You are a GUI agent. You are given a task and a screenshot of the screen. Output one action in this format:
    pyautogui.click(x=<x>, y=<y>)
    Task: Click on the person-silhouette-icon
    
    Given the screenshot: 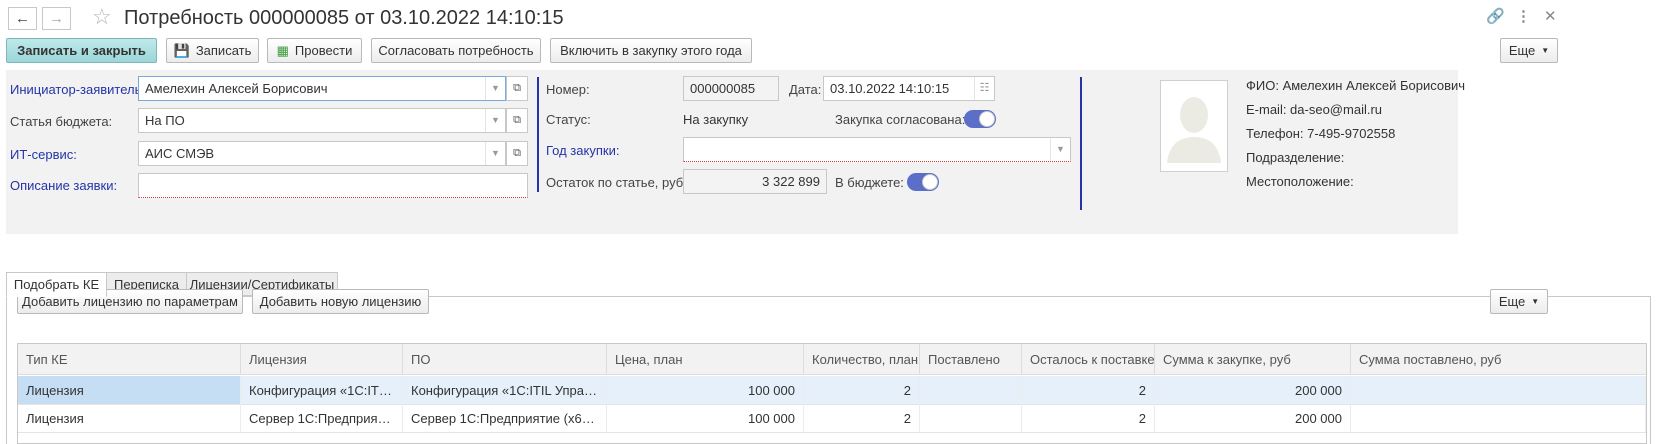 What is the action you would take?
    pyautogui.click(x=1194, y=130)
    